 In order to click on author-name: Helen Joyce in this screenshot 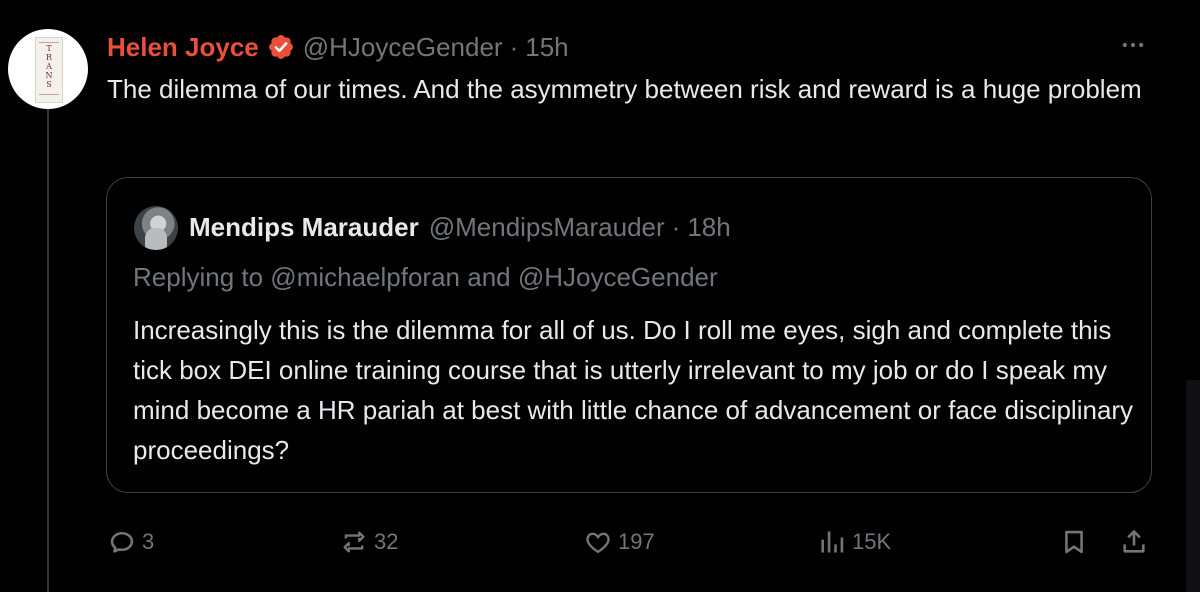, I will do `click(183, 47)`.